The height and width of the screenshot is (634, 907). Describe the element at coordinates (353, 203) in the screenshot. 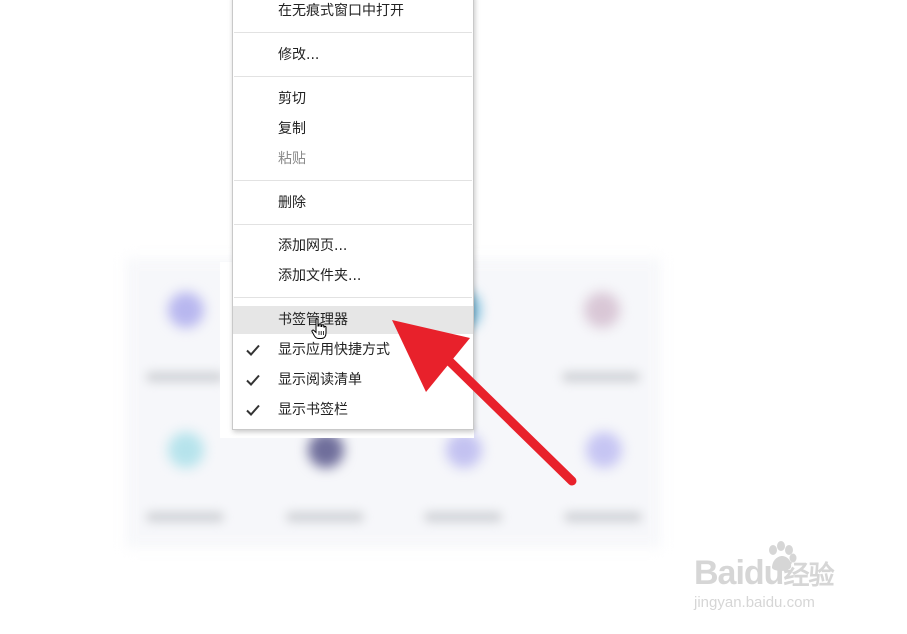

I see `menu-item-delete: 删除` at that location.